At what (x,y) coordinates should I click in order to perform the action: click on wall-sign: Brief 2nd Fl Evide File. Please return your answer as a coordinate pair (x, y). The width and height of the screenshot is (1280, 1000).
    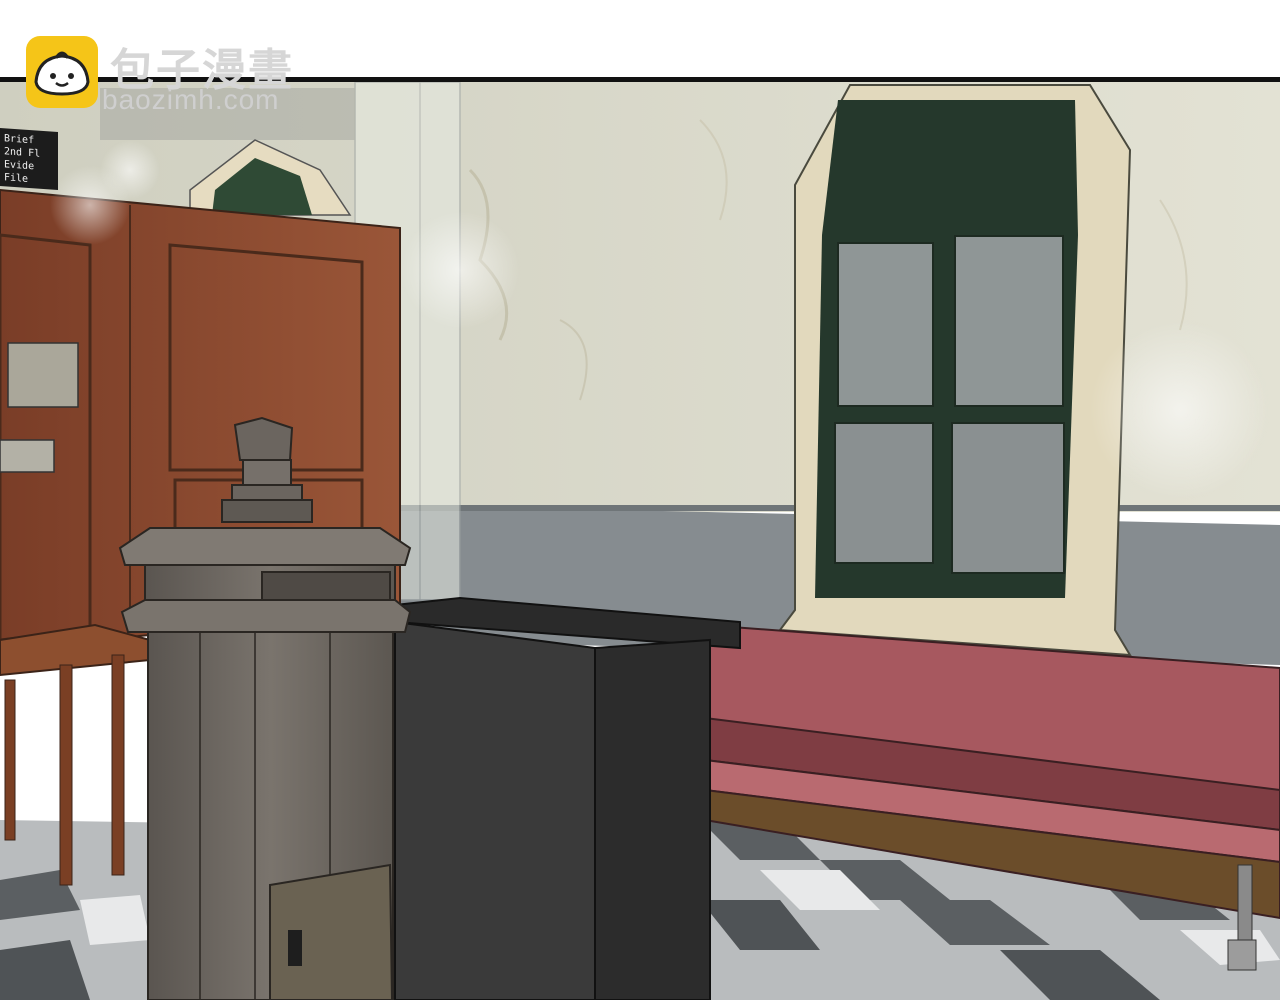
    Looking at the image, I should click on (29, 159).